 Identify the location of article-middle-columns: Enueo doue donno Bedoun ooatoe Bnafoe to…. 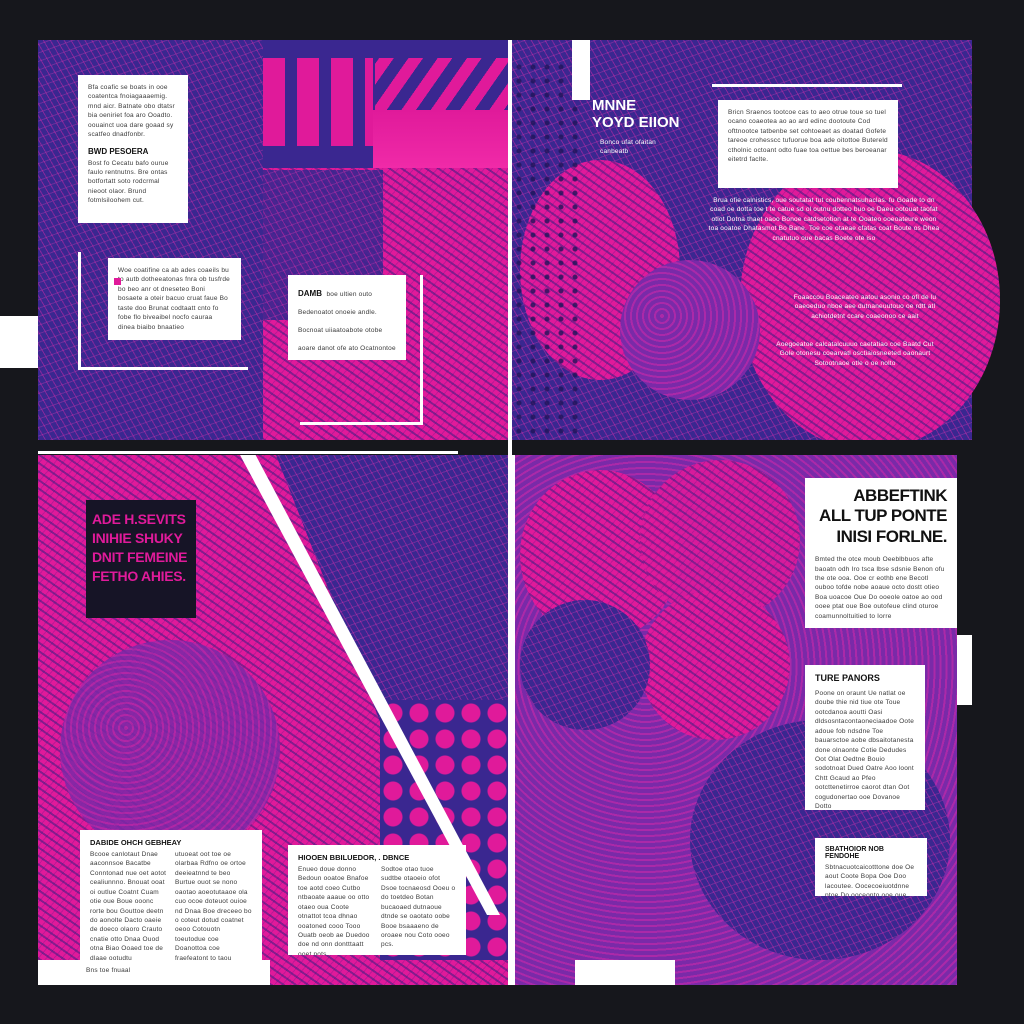
(377, 910).